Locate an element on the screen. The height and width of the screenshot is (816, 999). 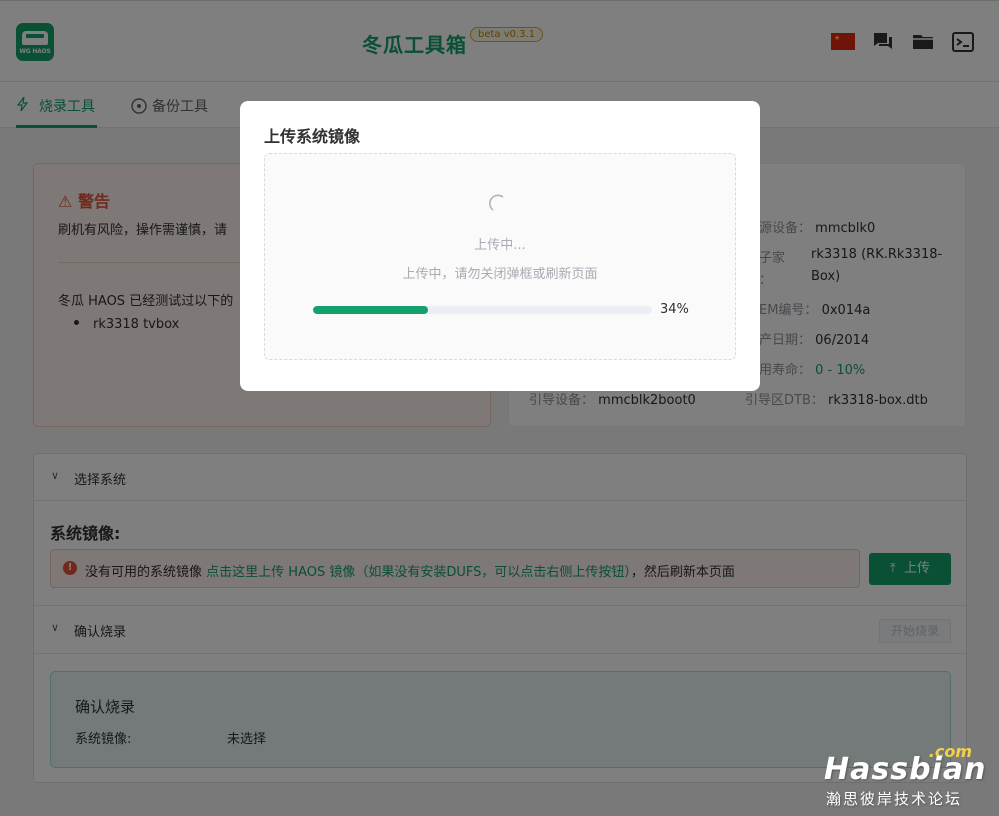
watermark-brand: Hassbian is located at coordinates (905, 769).